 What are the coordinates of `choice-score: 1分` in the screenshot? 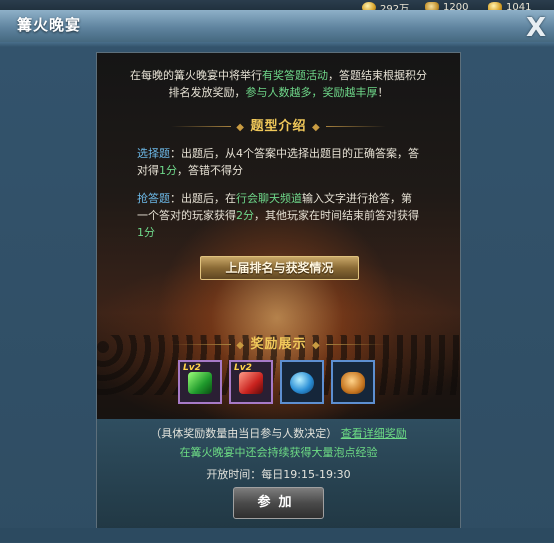 It's located at (168, 170).